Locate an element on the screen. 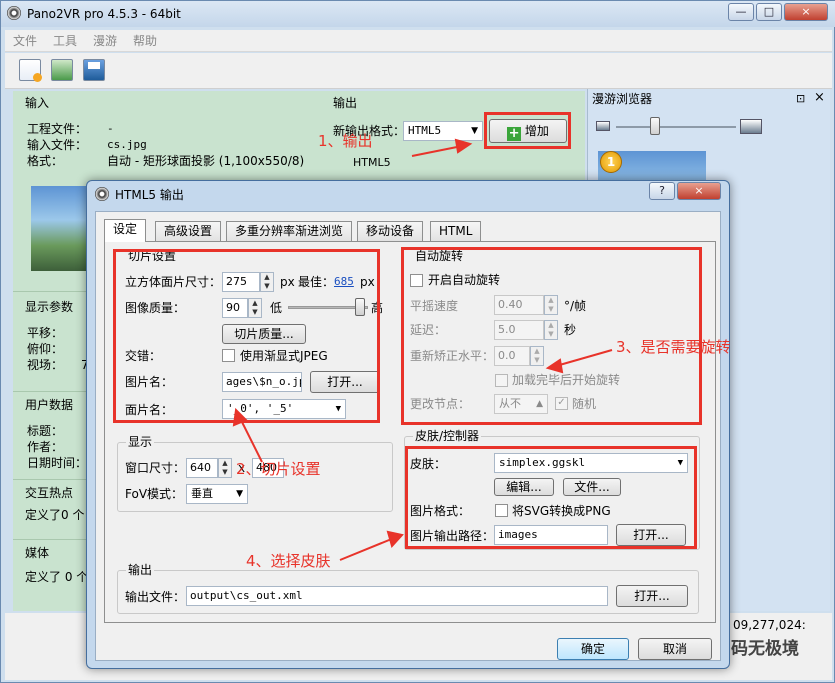  arrow-tiles-head is located at coordinates (240, 417).